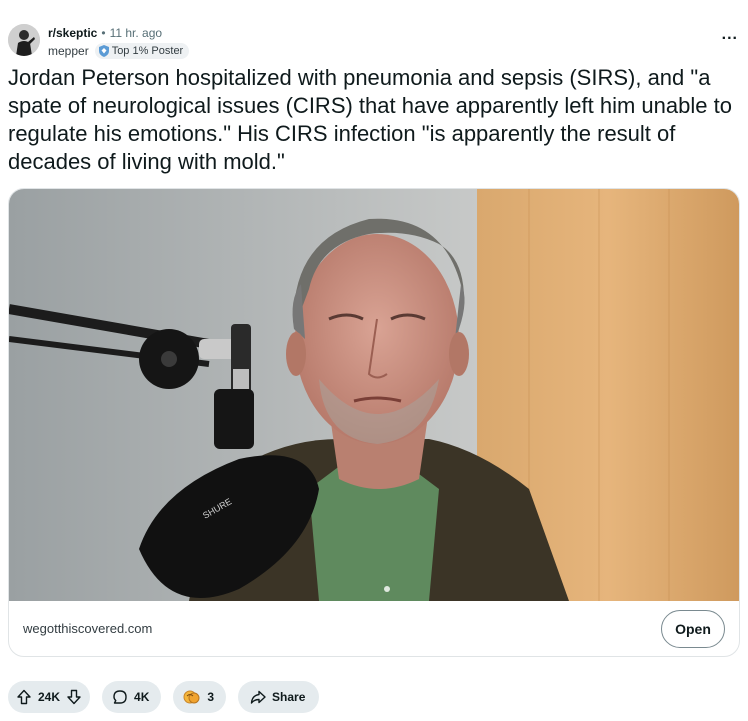  What do you see at coordinates (72, 33) in the screenshot?
I see `subreddit-link: r/skeptic` at bounding box center [72, 33].